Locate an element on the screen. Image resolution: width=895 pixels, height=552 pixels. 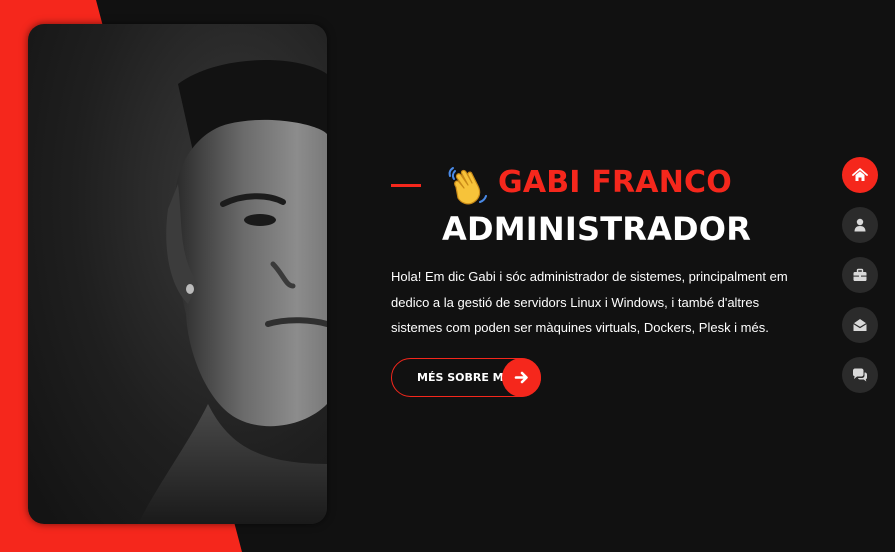
home-icon is located at coordinates (860, 174).